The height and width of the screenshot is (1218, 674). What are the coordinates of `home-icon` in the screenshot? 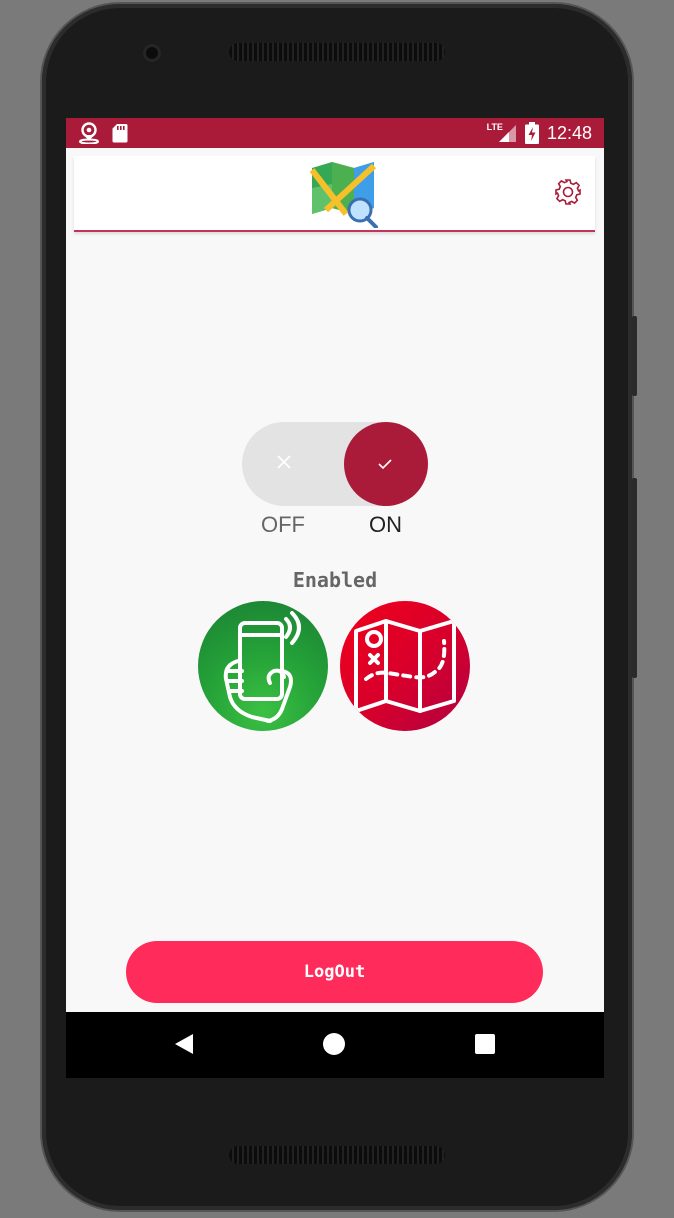 It's located at (334, 1044).